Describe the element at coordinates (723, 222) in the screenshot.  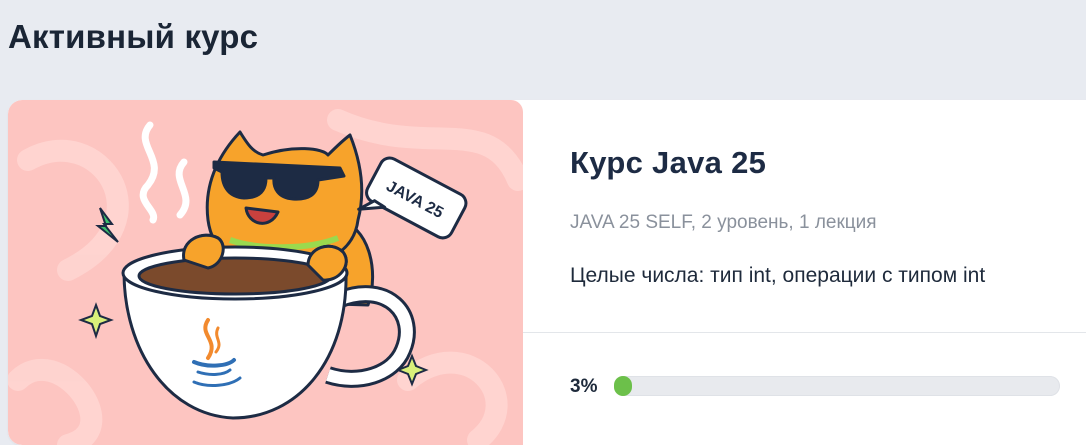
I see `course-meta: JAVA 25 SELF, 2 уровень, 1 лекция` at that location.